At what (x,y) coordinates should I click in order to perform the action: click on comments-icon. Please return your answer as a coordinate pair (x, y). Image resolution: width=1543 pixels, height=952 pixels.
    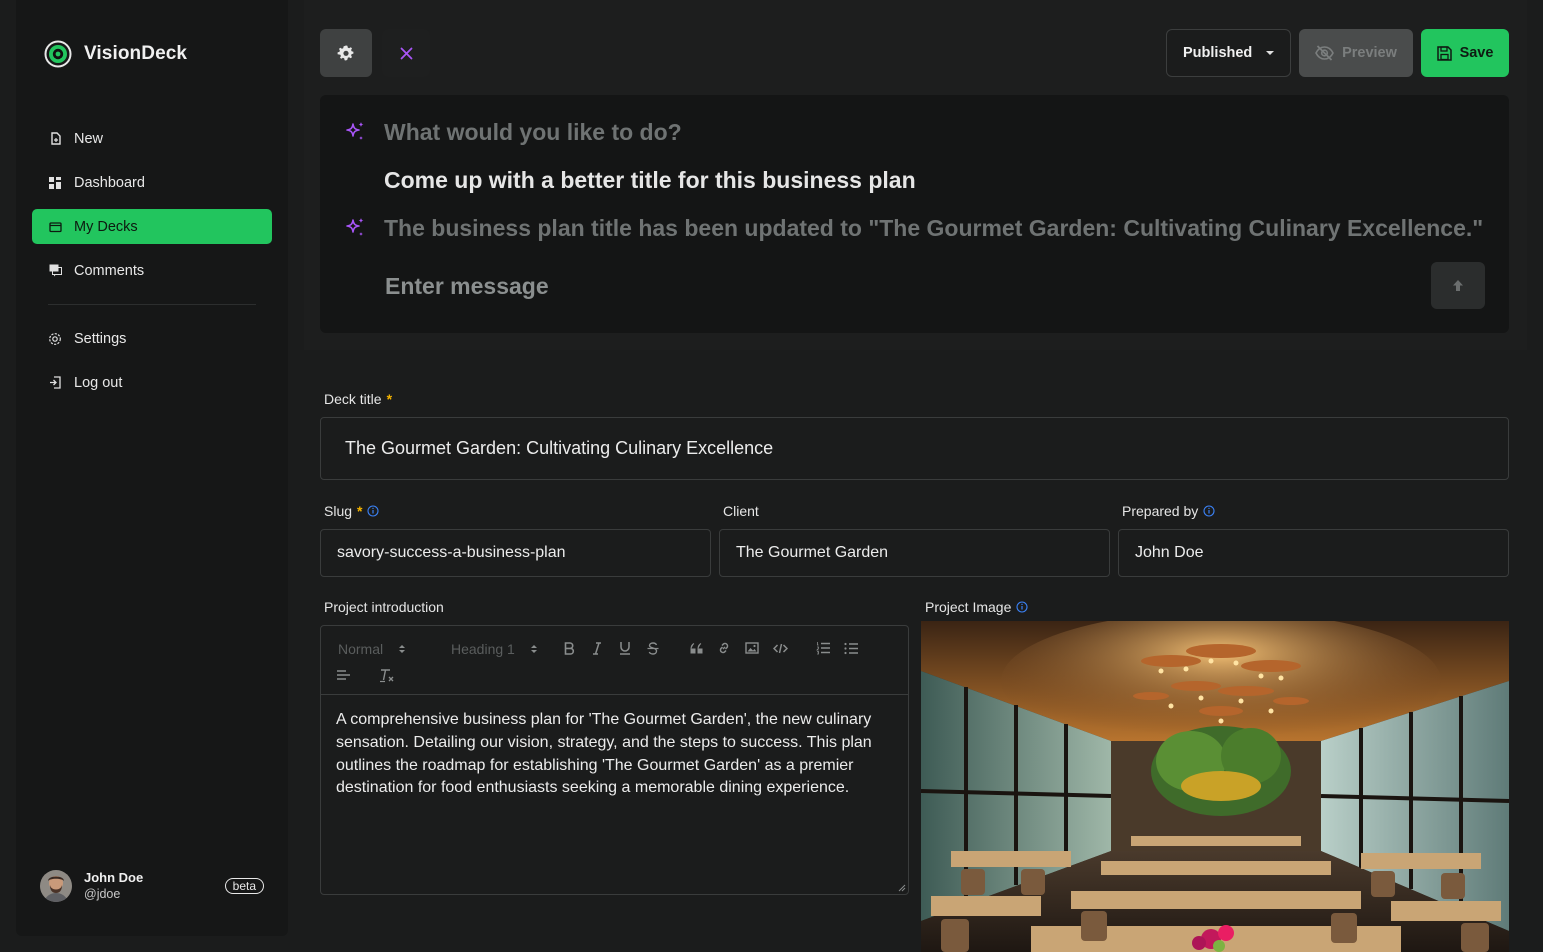
    Looking at the image, I should click on (55, 271).